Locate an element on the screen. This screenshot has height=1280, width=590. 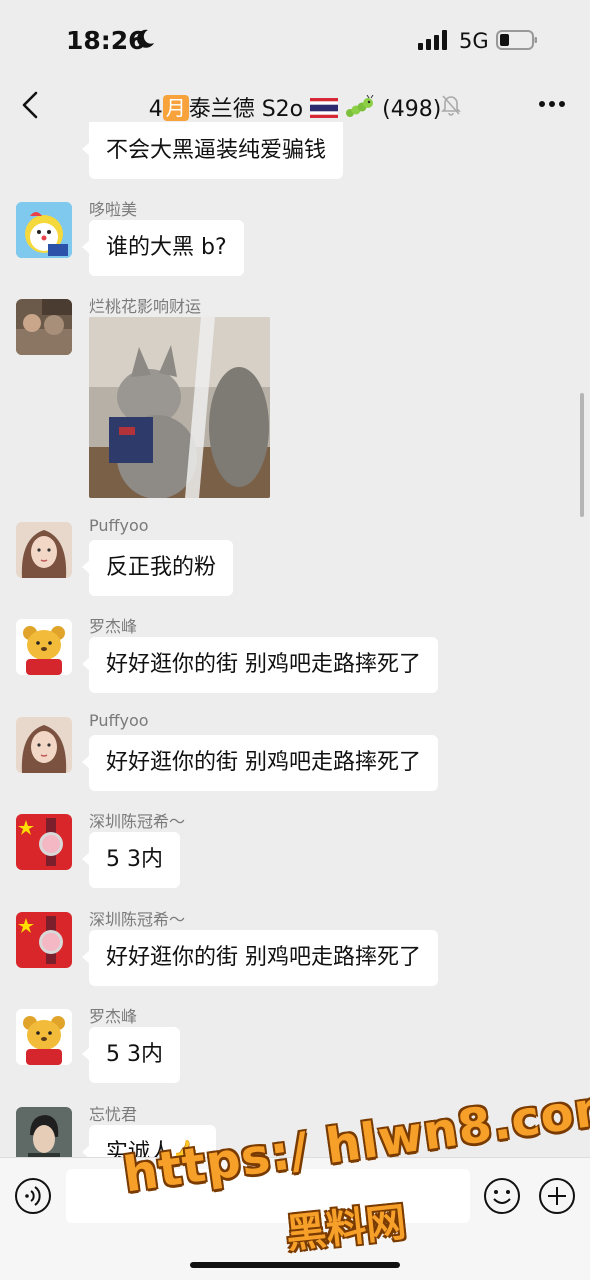
month-badge: 月 is located at coordinates (175, 108).